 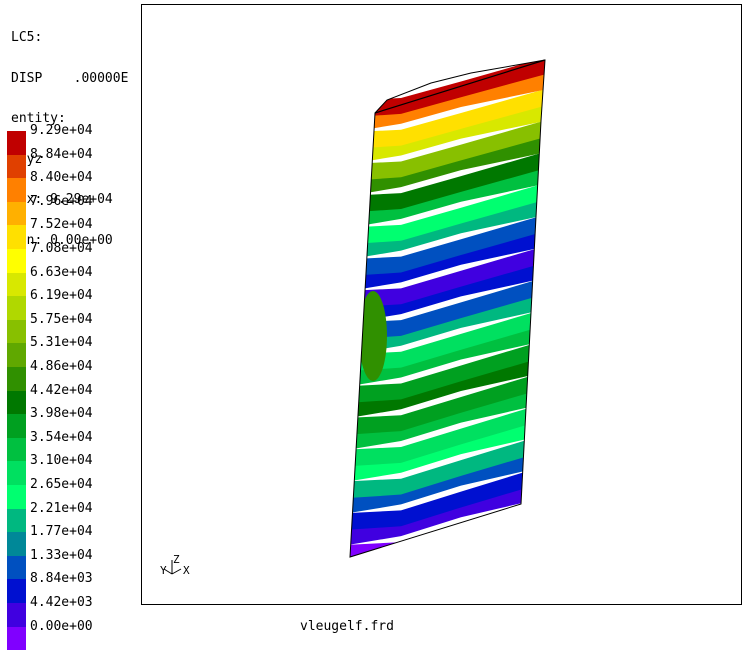 I want to click on legend-label: 6.63e+04, so click(x=61, y=272).